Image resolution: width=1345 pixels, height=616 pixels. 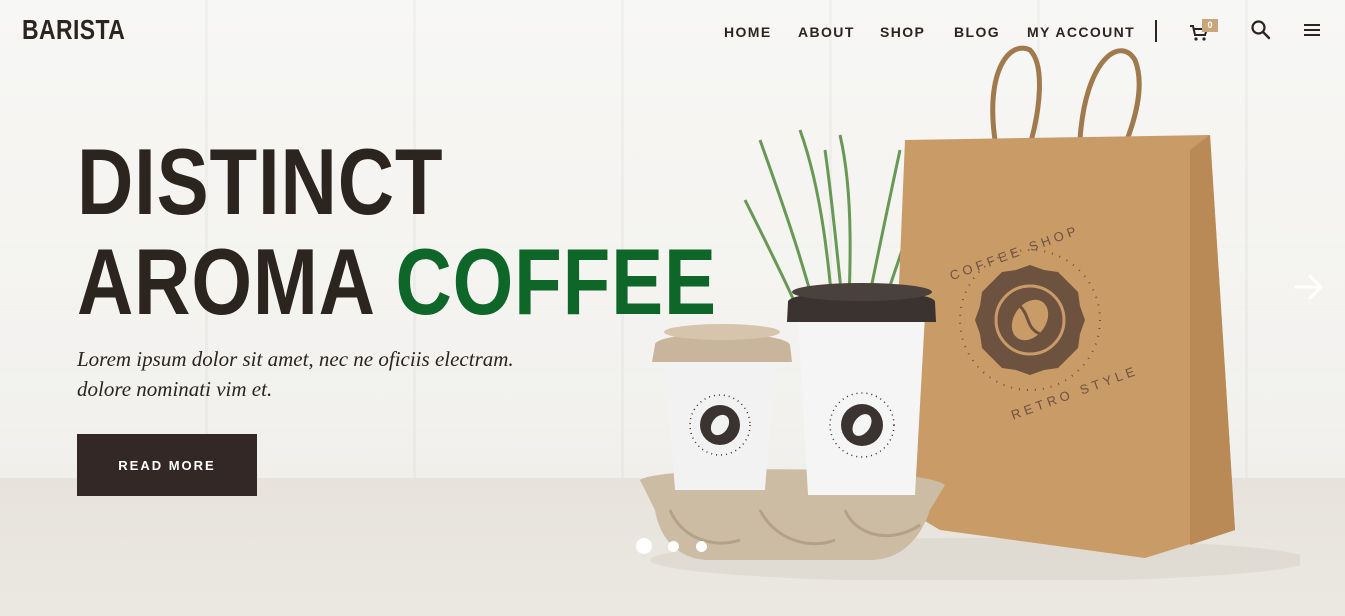 What do you see at coordinates (260, 181) in the screenshot?
I see `hero-headline-line1: DISTINCT` at bounding box center [260, 181].